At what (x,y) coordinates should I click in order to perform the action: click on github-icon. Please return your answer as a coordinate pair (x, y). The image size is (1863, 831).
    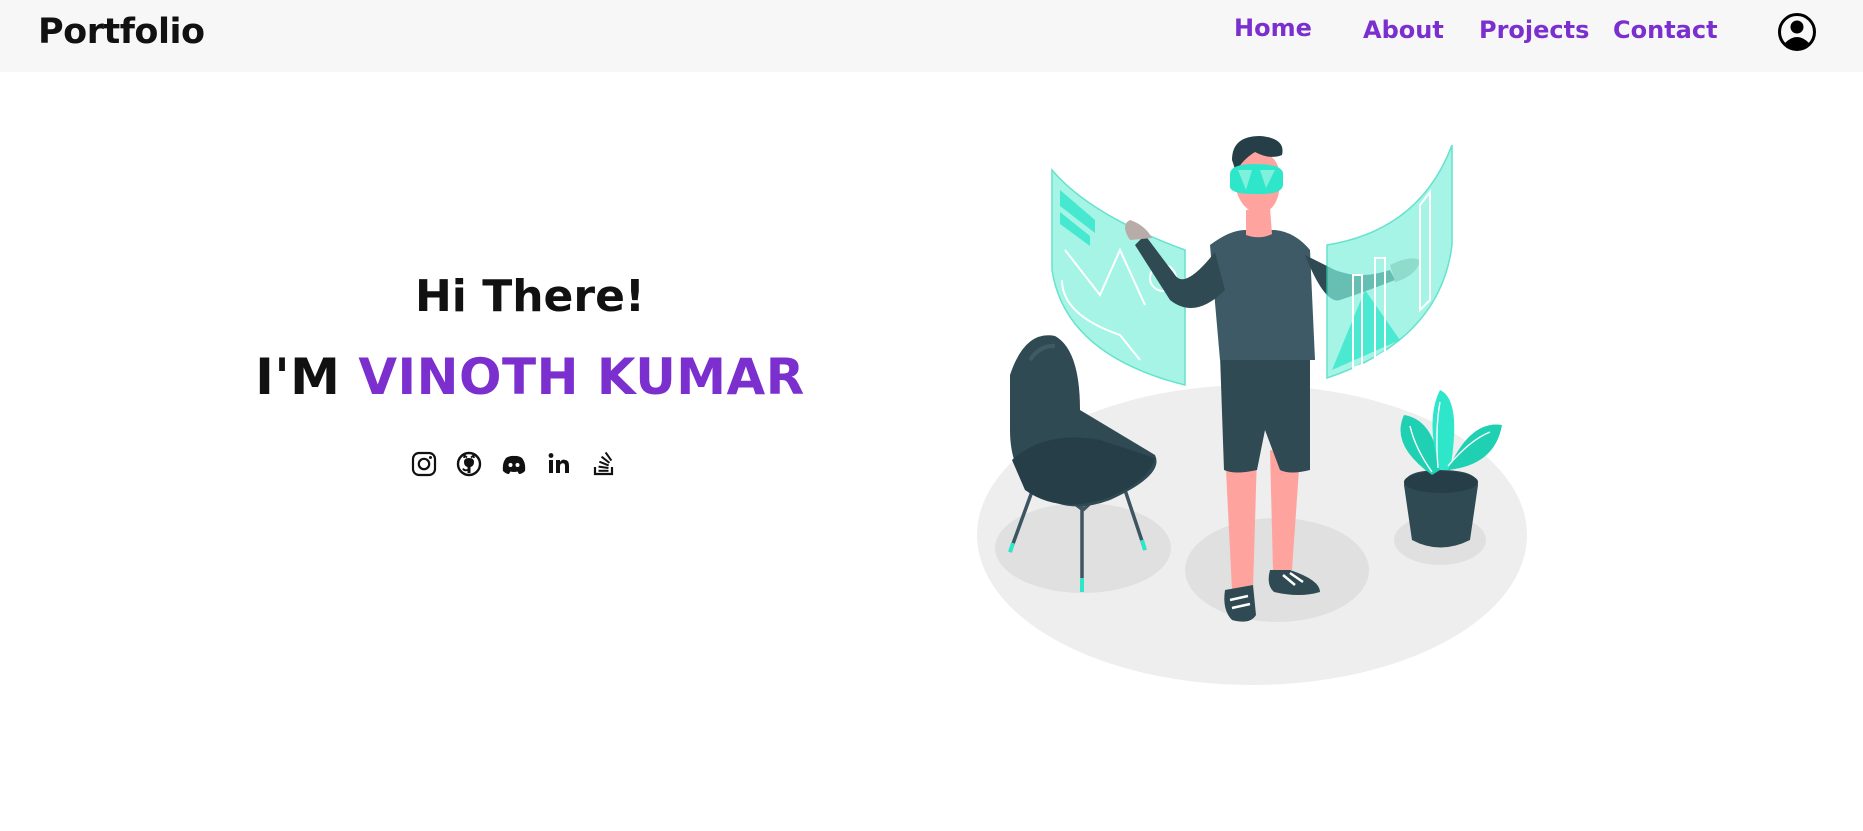
    Looking at the image, I should click on (469, 464).